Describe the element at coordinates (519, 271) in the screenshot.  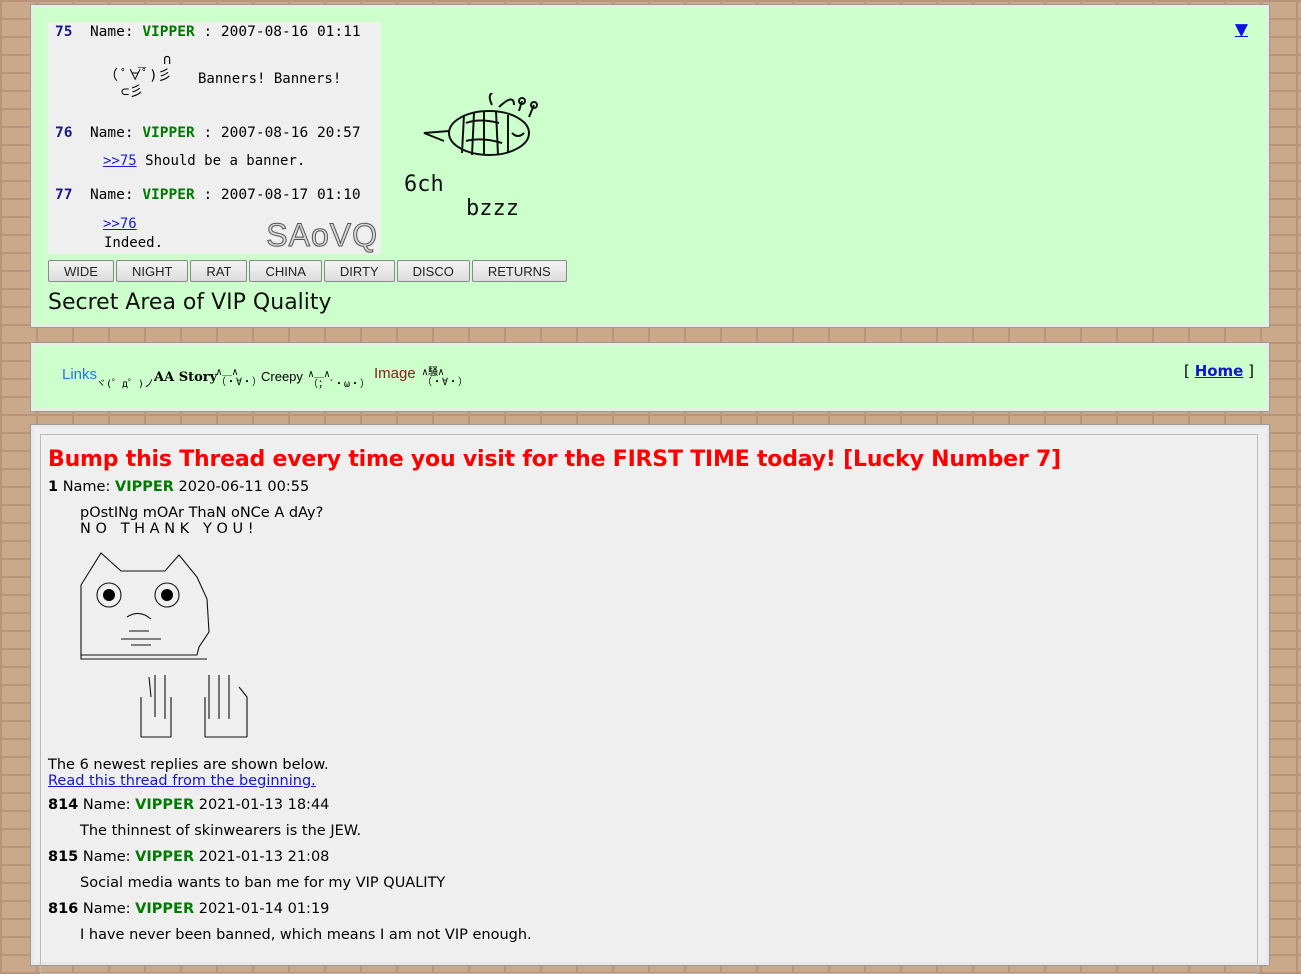
I see `style-returns-button: RETURNS` at that location.